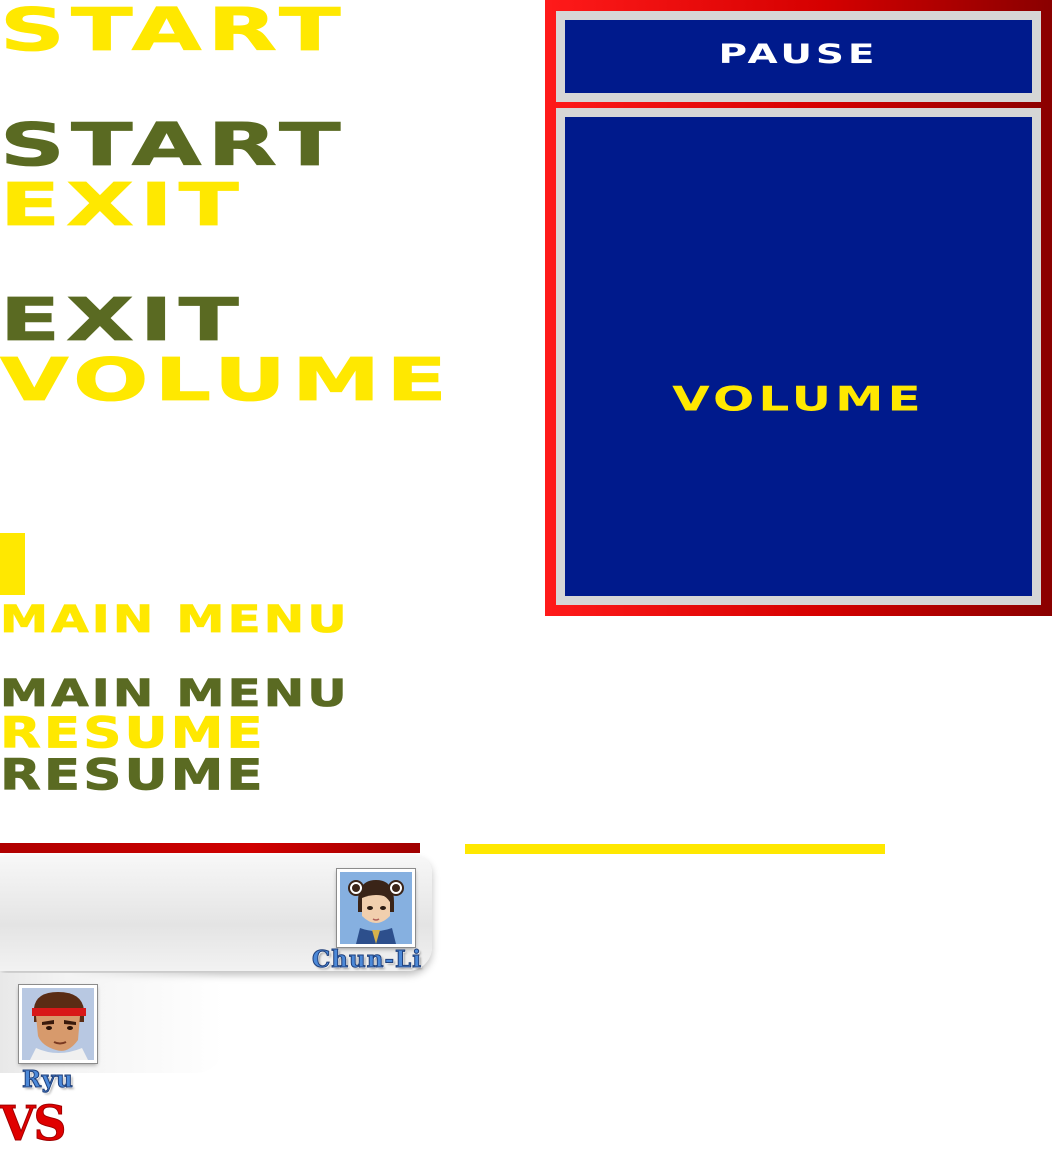  I want to click on exit-label-normal: EXIT, so click(122, 205).